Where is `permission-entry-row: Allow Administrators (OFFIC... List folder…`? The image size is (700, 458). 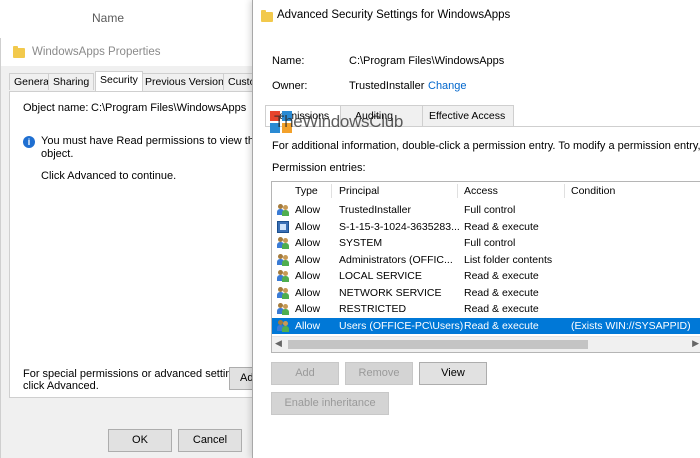
permission-entry-row: Allow Administrators (OFFIC... List folder… is located at coordinates (486, 260).